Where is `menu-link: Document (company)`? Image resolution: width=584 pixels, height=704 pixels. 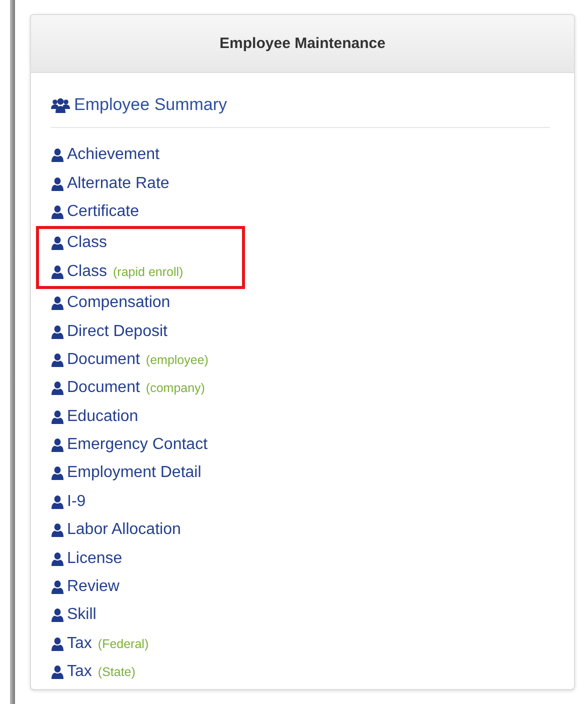 menu-link: Document (company) is located at coordinates (128, 388).